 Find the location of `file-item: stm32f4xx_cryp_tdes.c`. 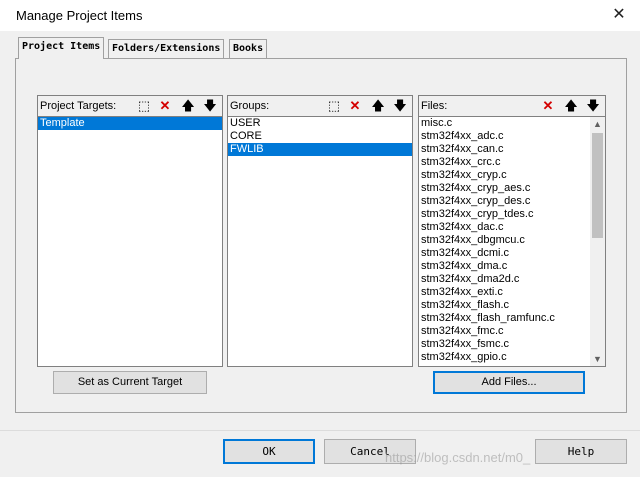

file-item: stm32f4xx_cryp_tdes.c is located at coordinates (504, 214).